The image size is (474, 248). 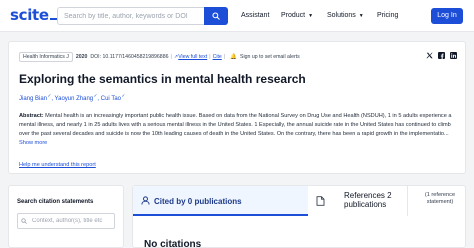 I want to click on search-button, so click(x=216, y=16).